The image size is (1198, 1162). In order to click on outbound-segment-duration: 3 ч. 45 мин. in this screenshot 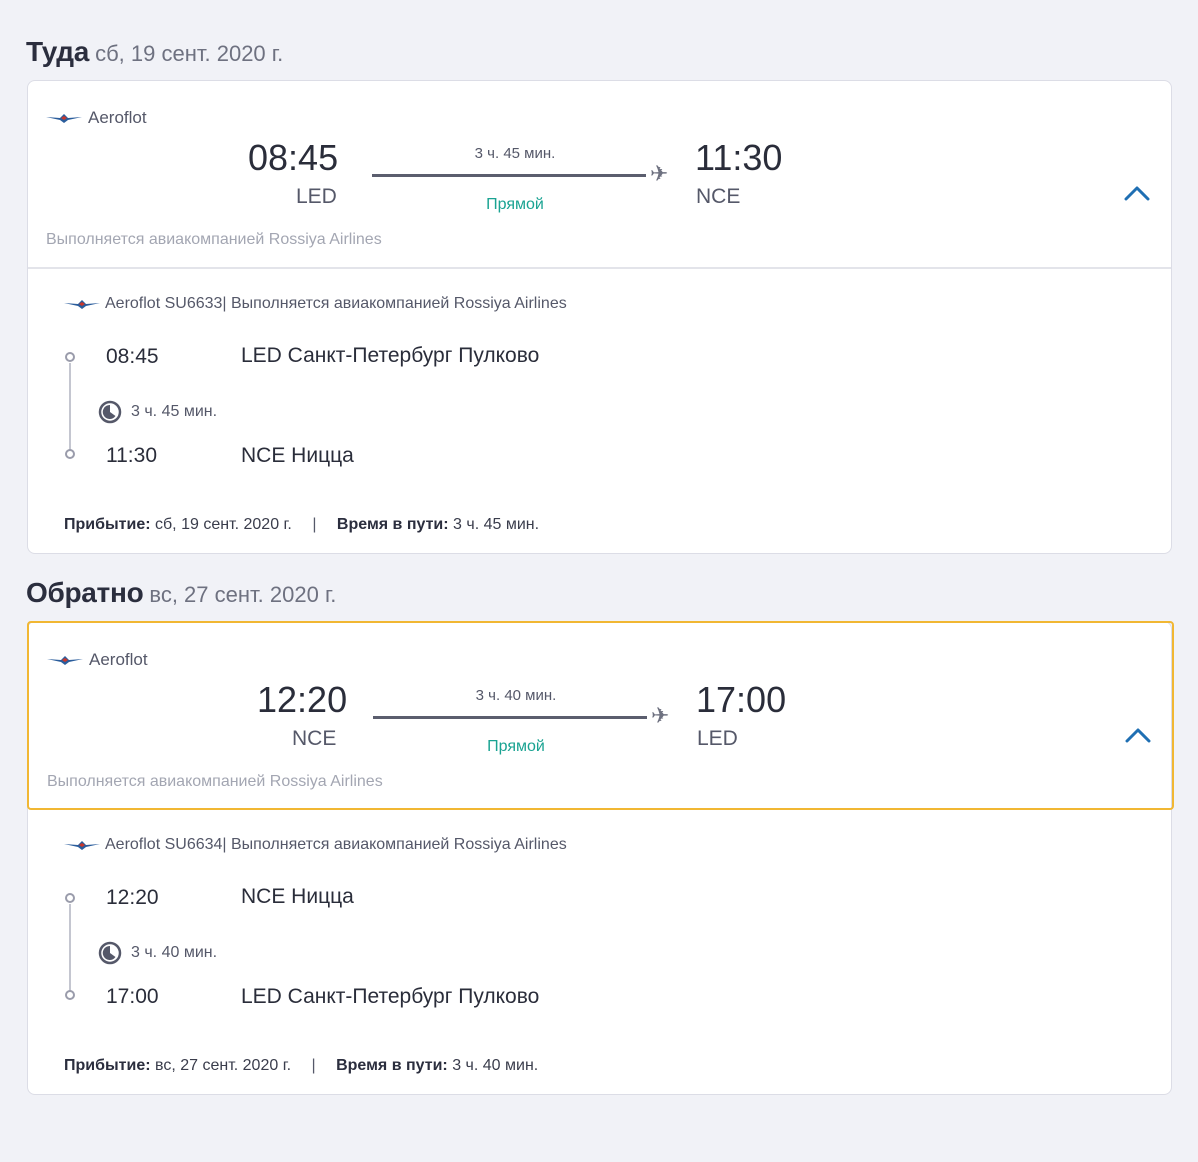, I will do `click(157, 412)`.